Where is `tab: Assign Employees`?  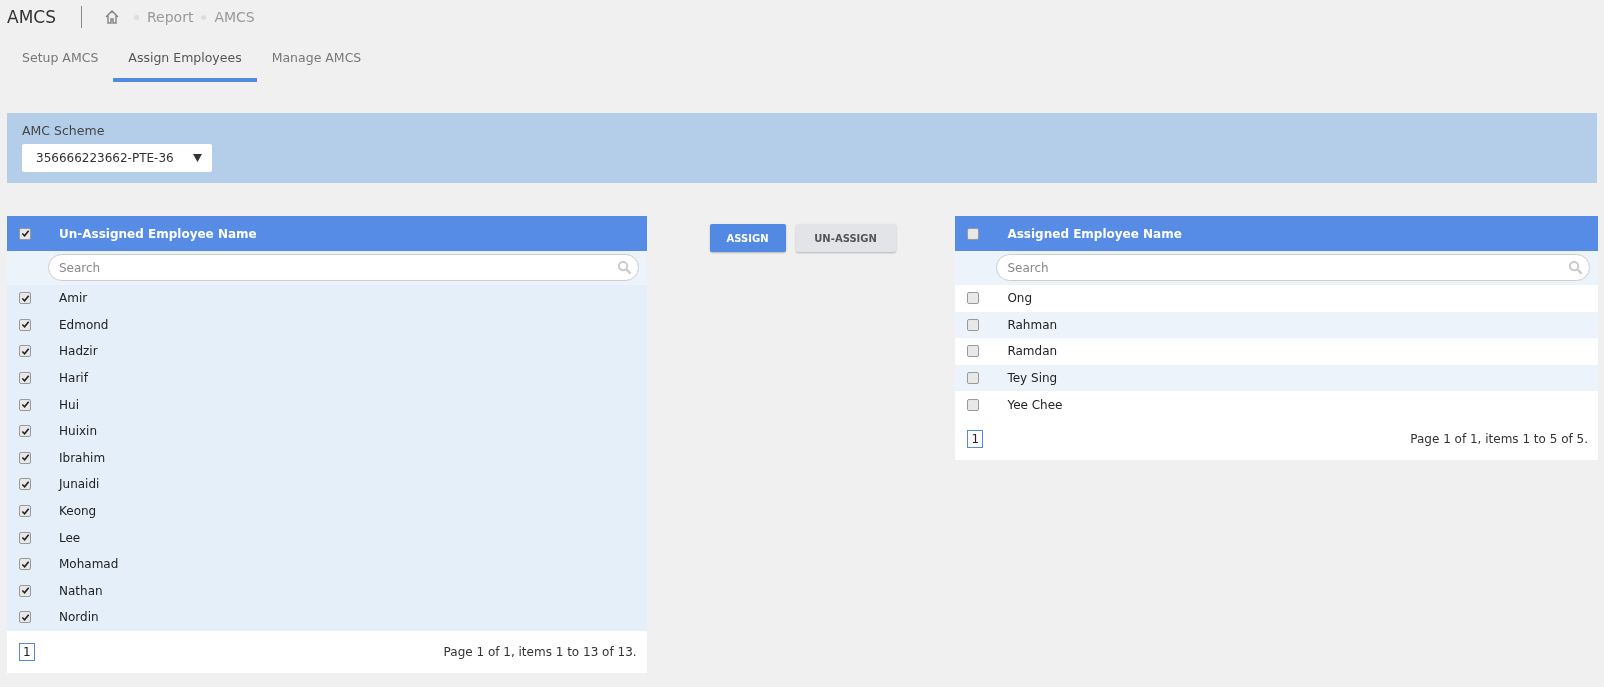
tab: Assign Employees is located at coordinates (185, 63).